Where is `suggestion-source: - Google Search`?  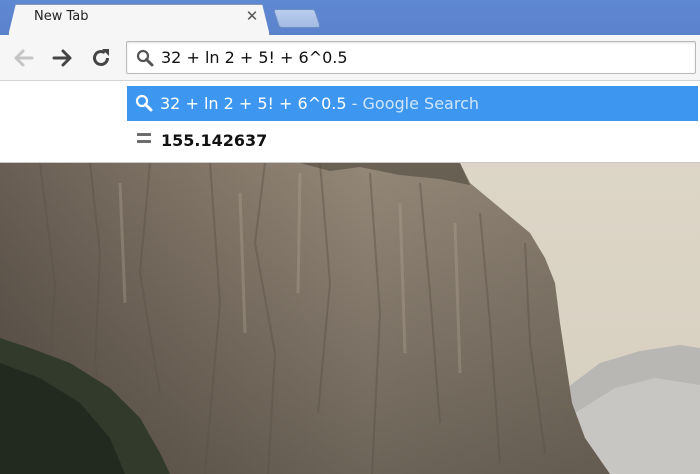 suggestion-source: - Google Search is located at coordinates (412, 103).